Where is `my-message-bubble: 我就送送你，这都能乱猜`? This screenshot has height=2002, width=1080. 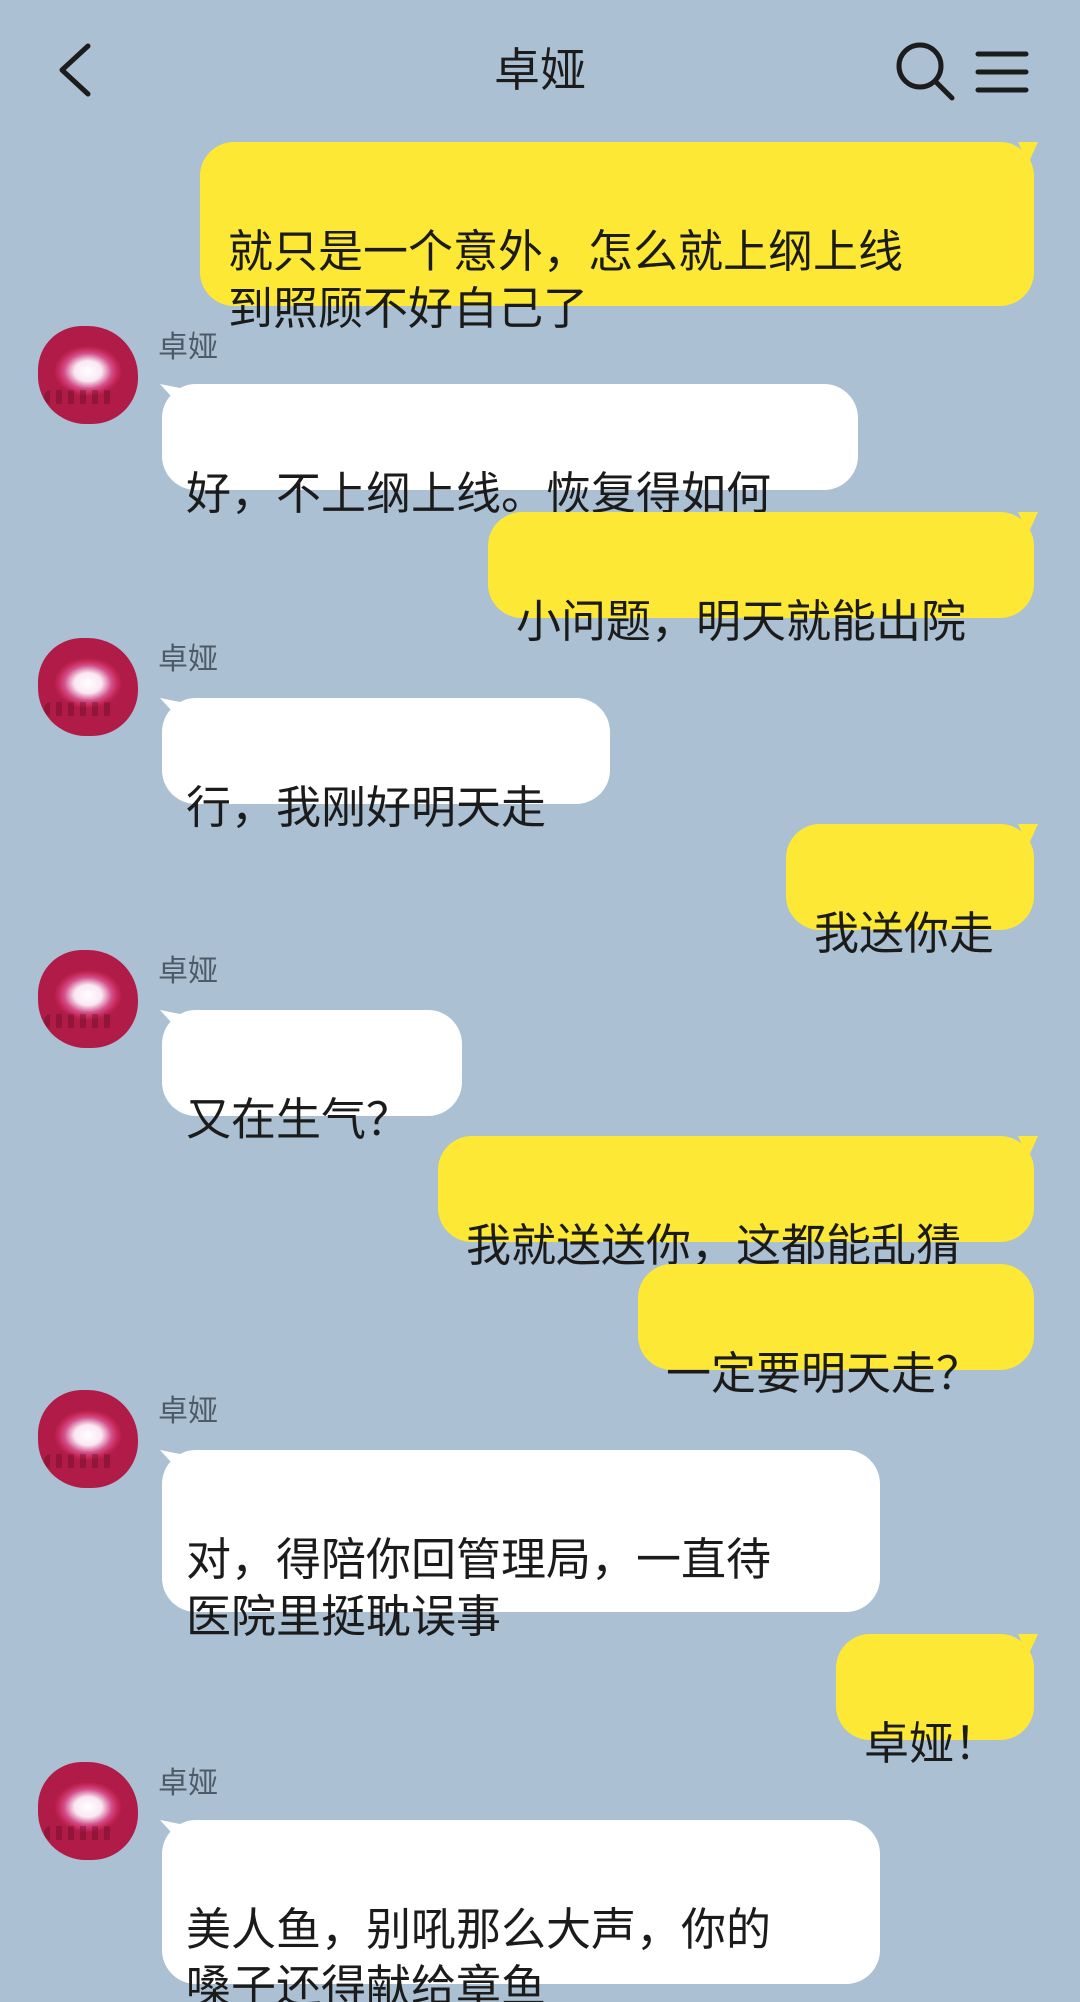 my-message-bubble: 我就送送你，这都能乱猜 is located at coordinates (736, 1204).